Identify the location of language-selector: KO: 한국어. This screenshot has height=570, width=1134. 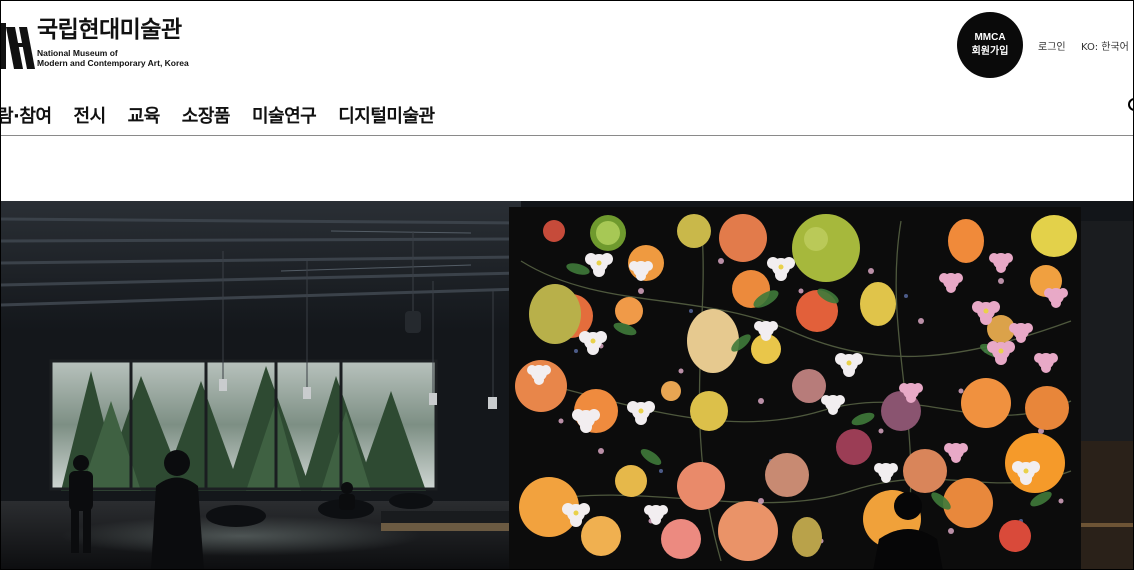
(1105, 45).